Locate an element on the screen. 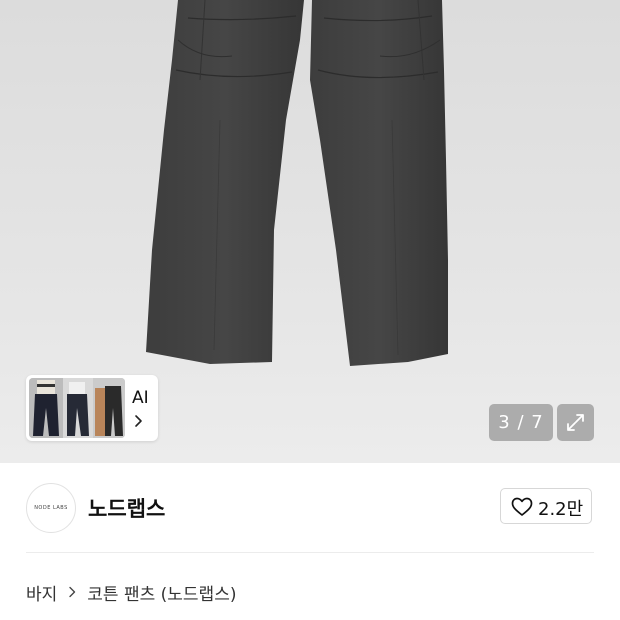 The image size is (620, 620). breadcrumb-product: 코튼 팬츠 (노드랩스) is located at coordinates (162, 594).